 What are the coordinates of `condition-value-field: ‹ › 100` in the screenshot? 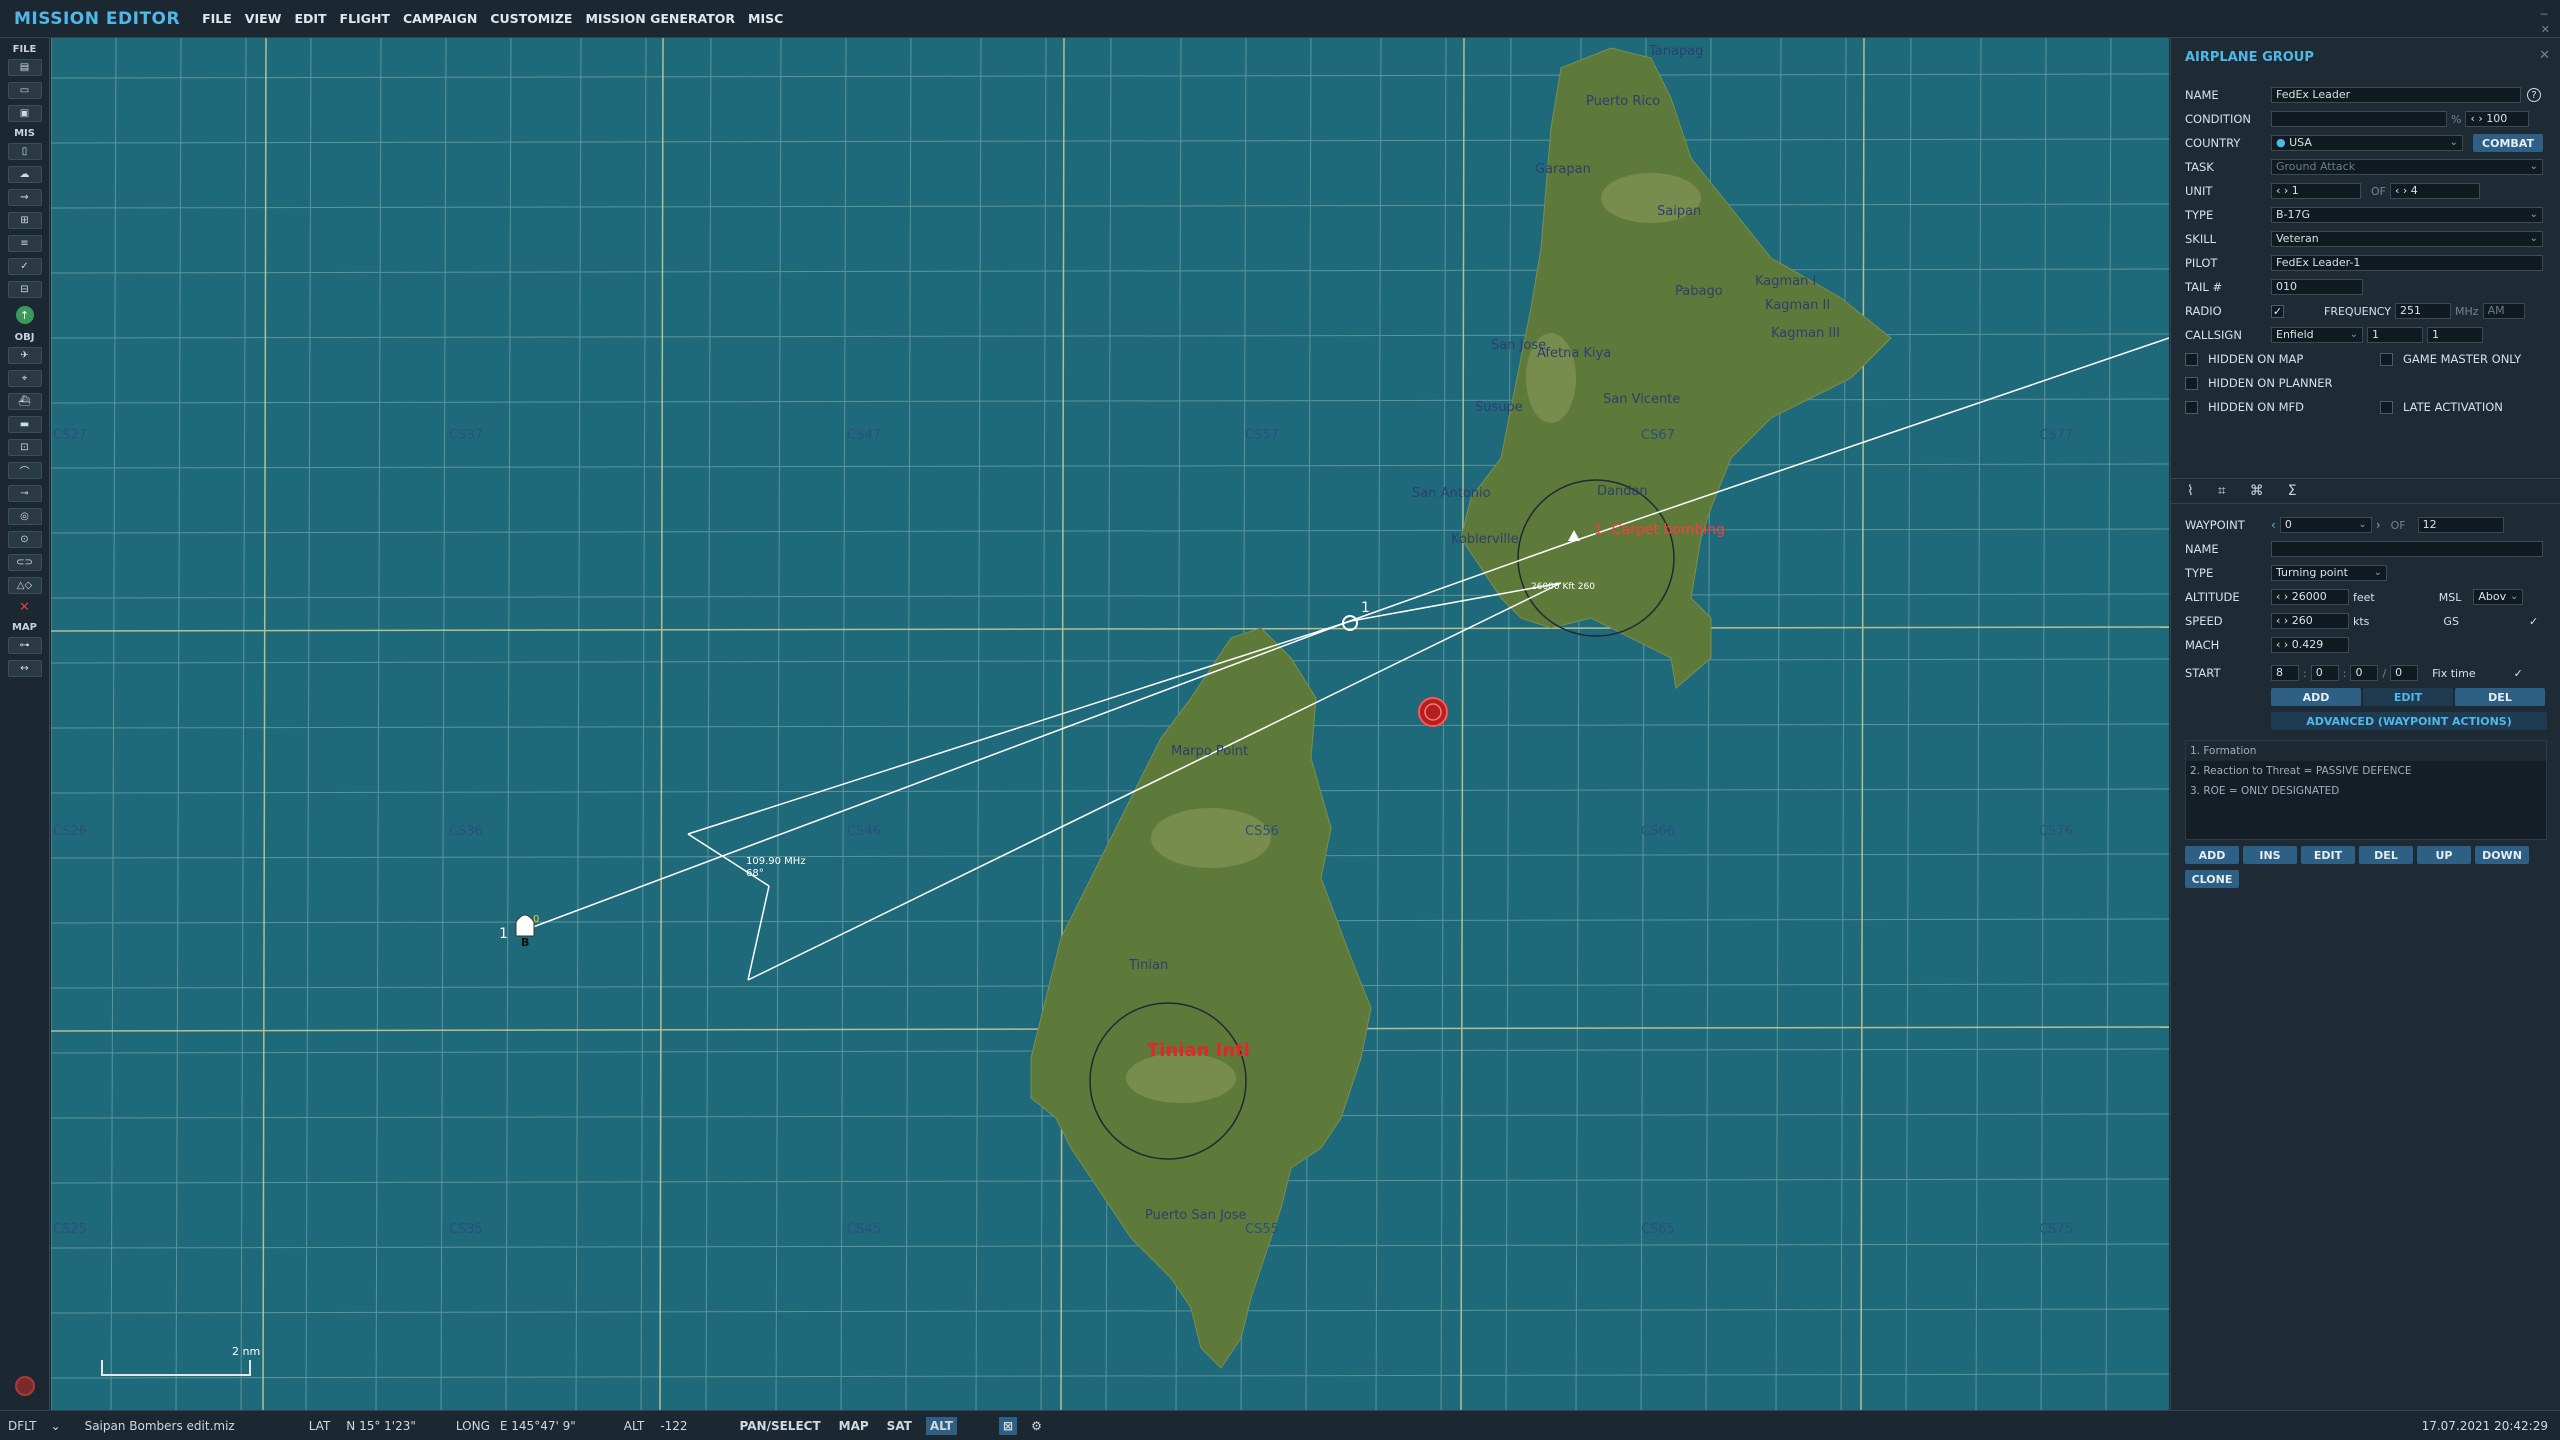 It's located at (2497, 119).